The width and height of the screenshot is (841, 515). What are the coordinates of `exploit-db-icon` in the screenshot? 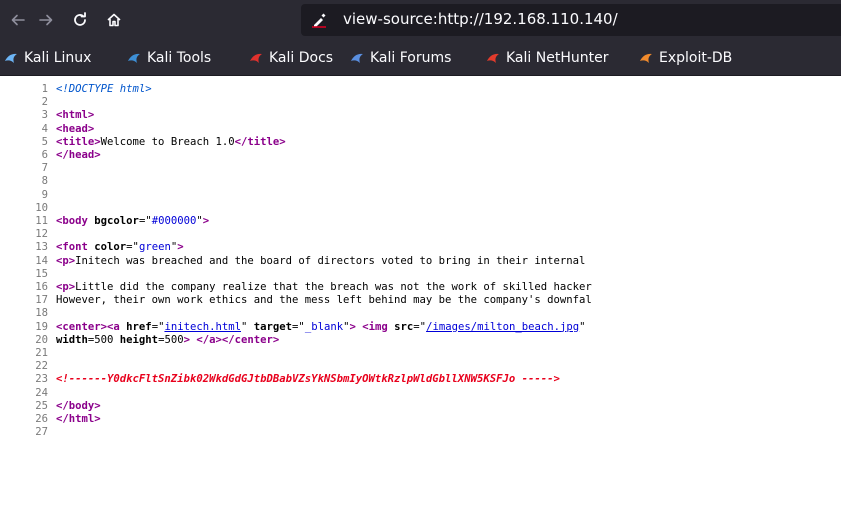 It's located at (646, 58).